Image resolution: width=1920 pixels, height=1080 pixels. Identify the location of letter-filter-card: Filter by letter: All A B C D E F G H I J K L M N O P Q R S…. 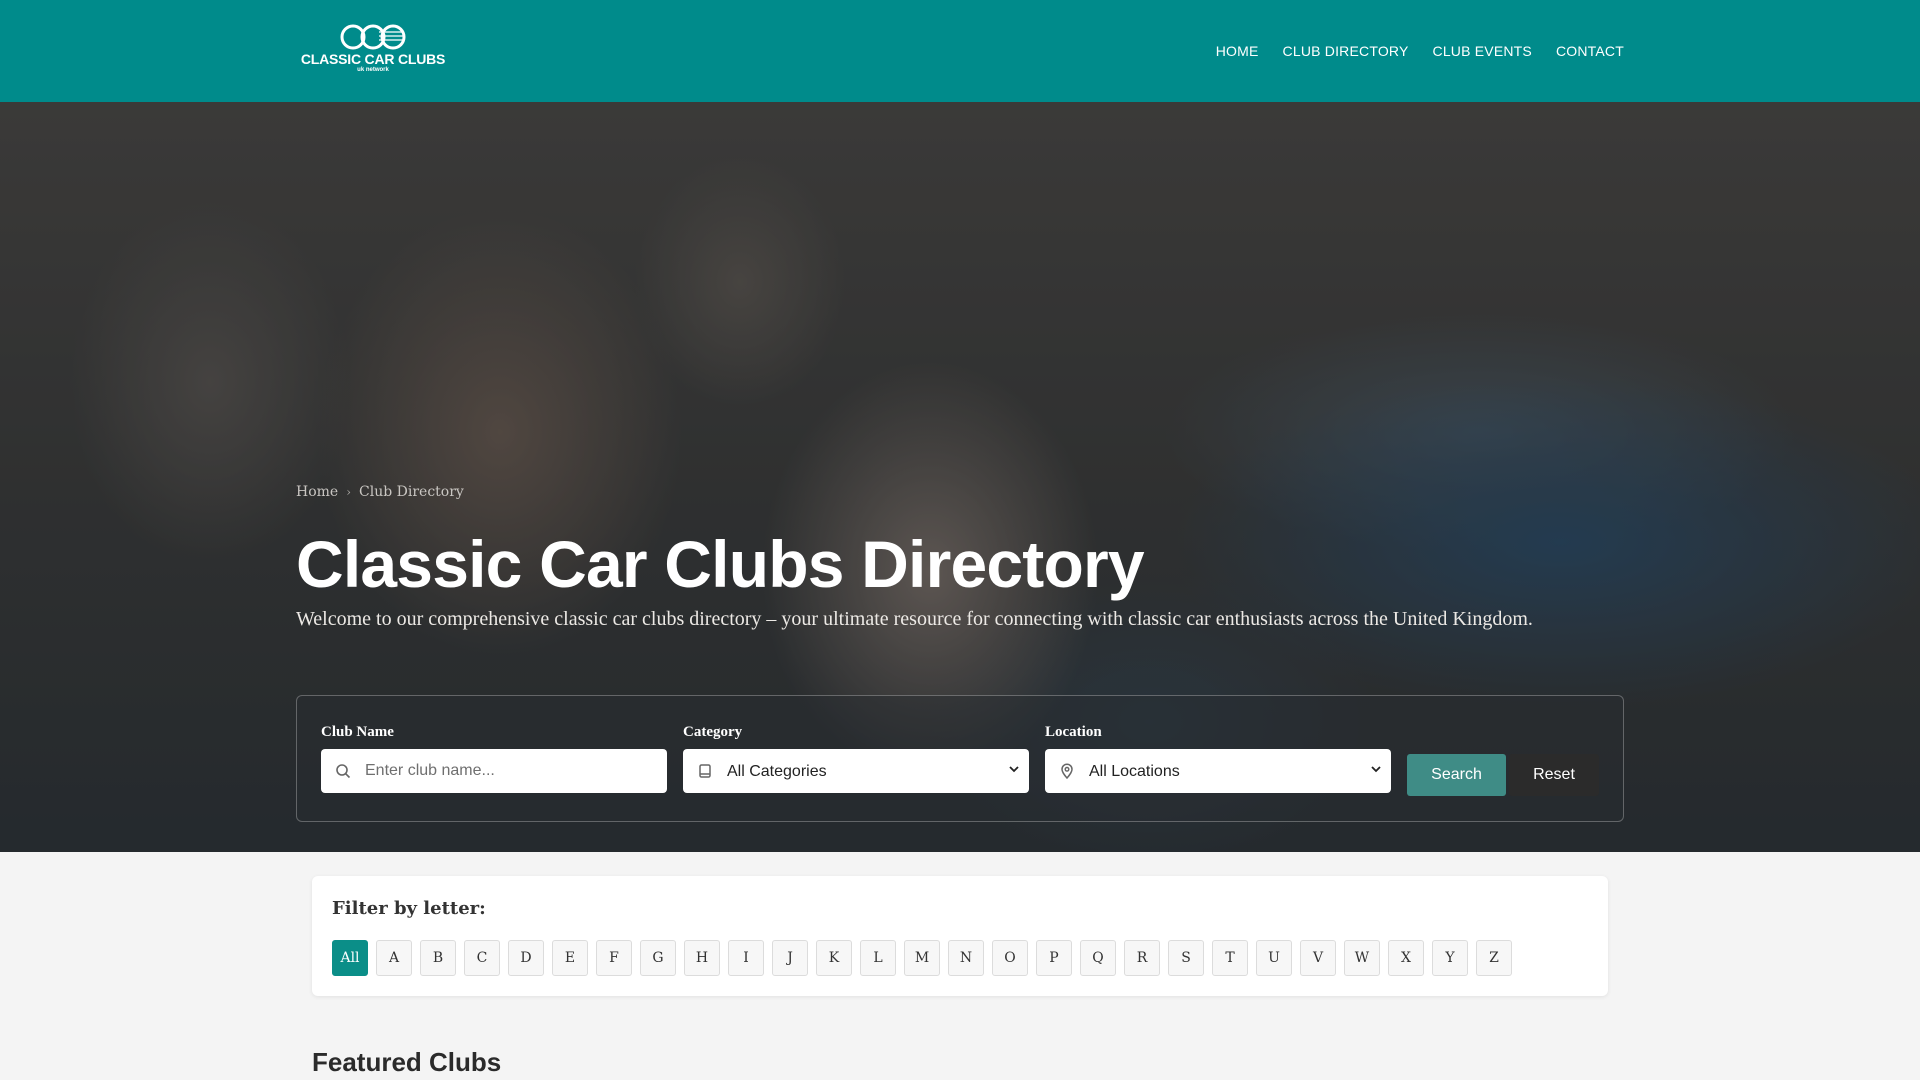
(960, 936).